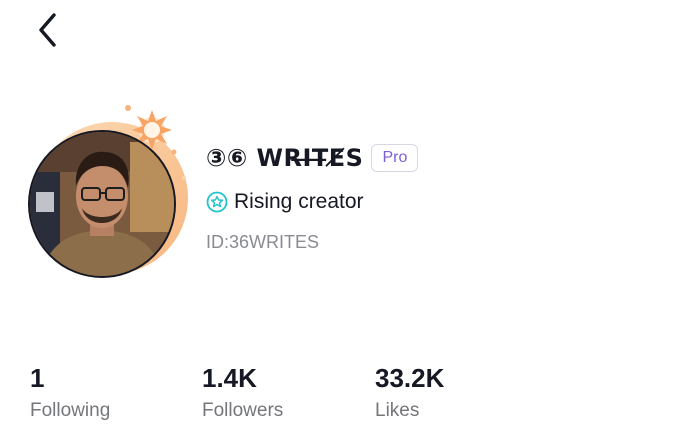 The image size is (680, 442). I want to click on pro-badge: Pro, so click(395, 158).